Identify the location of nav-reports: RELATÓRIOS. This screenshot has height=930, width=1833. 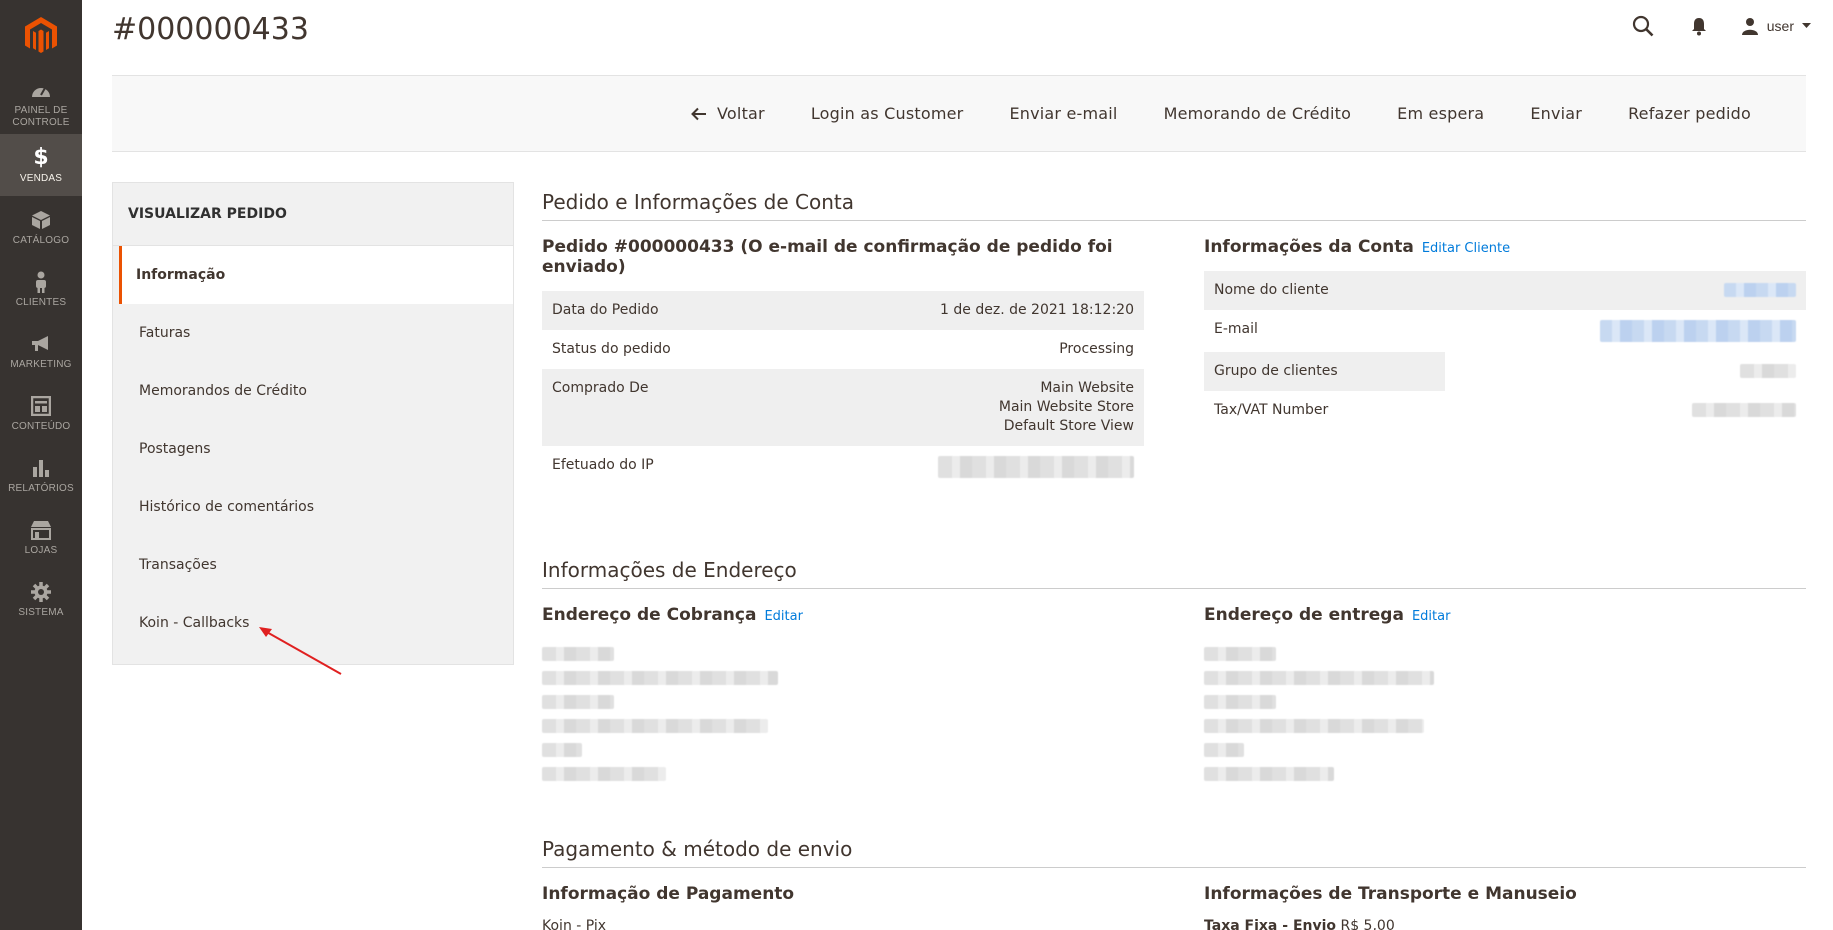
(41, 475).